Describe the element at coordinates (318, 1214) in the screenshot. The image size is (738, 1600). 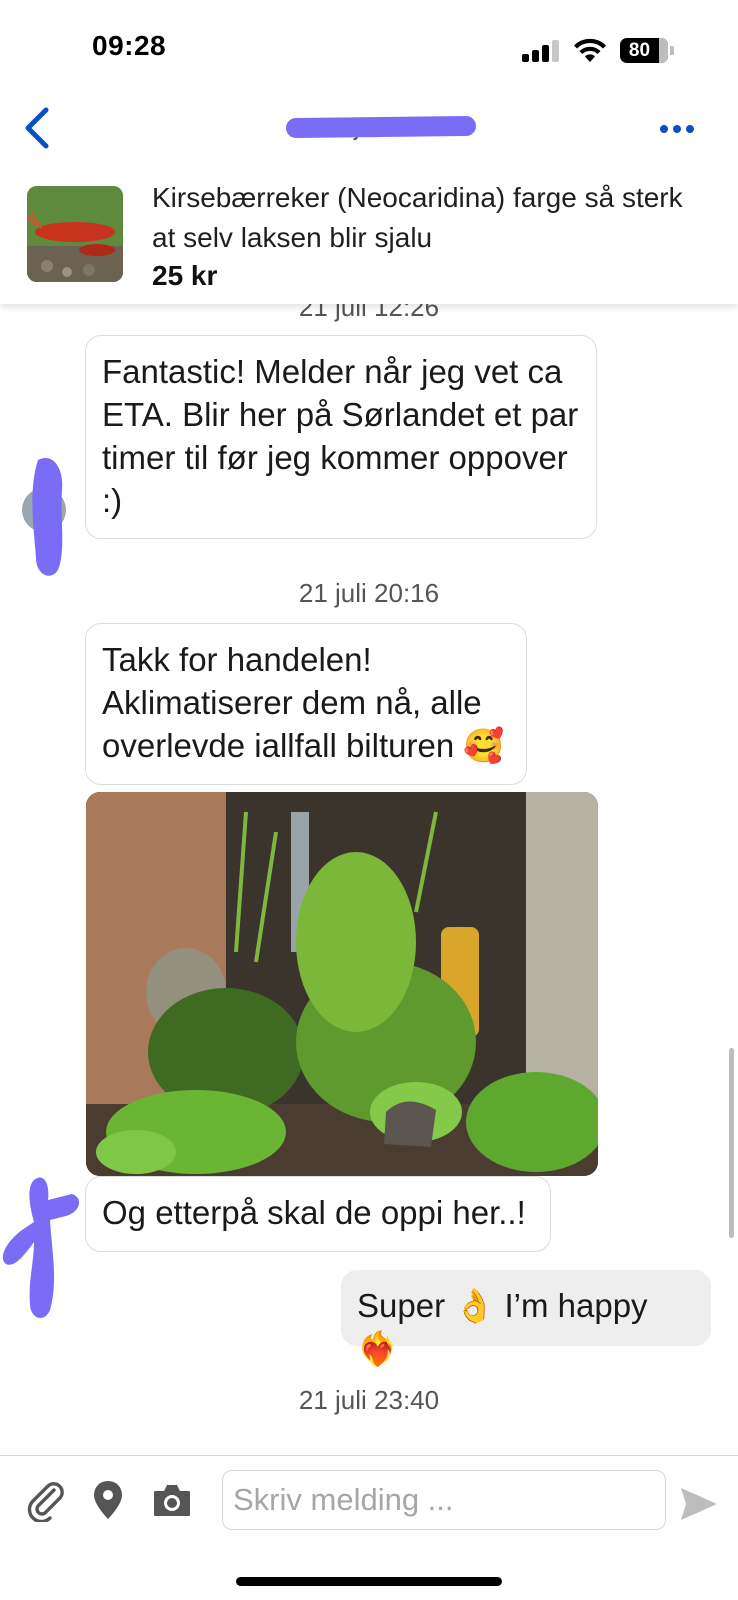
I see `incoming-message: Og etterpå skal de oppi her..!` at that location.